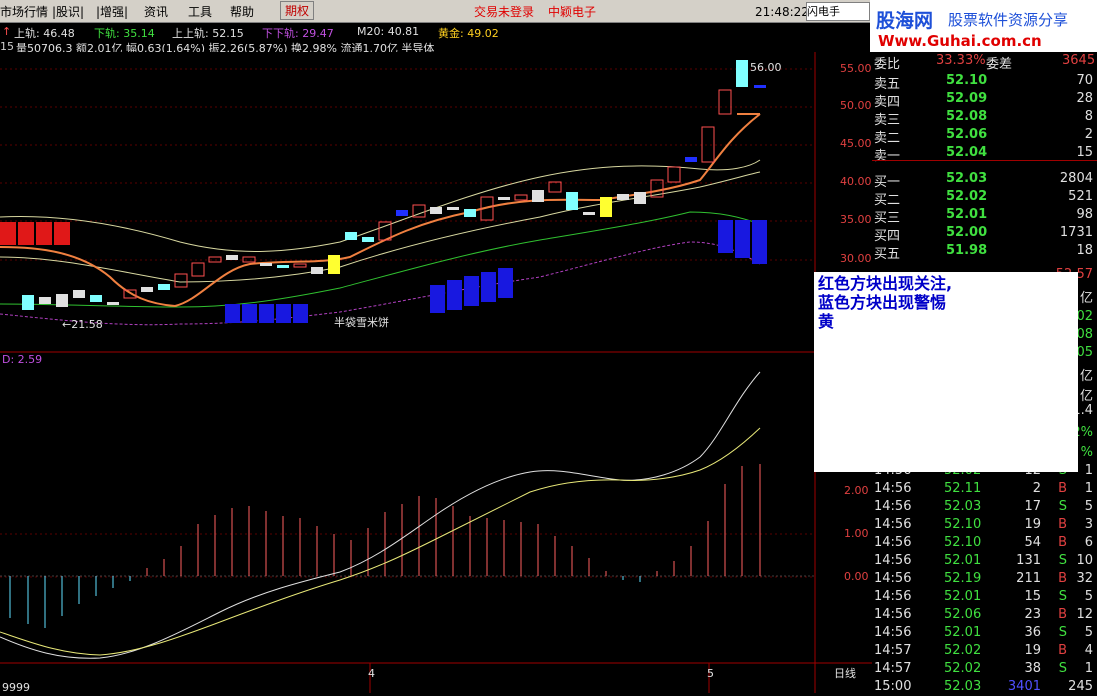 The height and width of the screenshot is (696, 1097). What do you see at coordinates (856, 219) in the screenshot?
I see `price-tick: 35.00` at bounding box center [856, 219].